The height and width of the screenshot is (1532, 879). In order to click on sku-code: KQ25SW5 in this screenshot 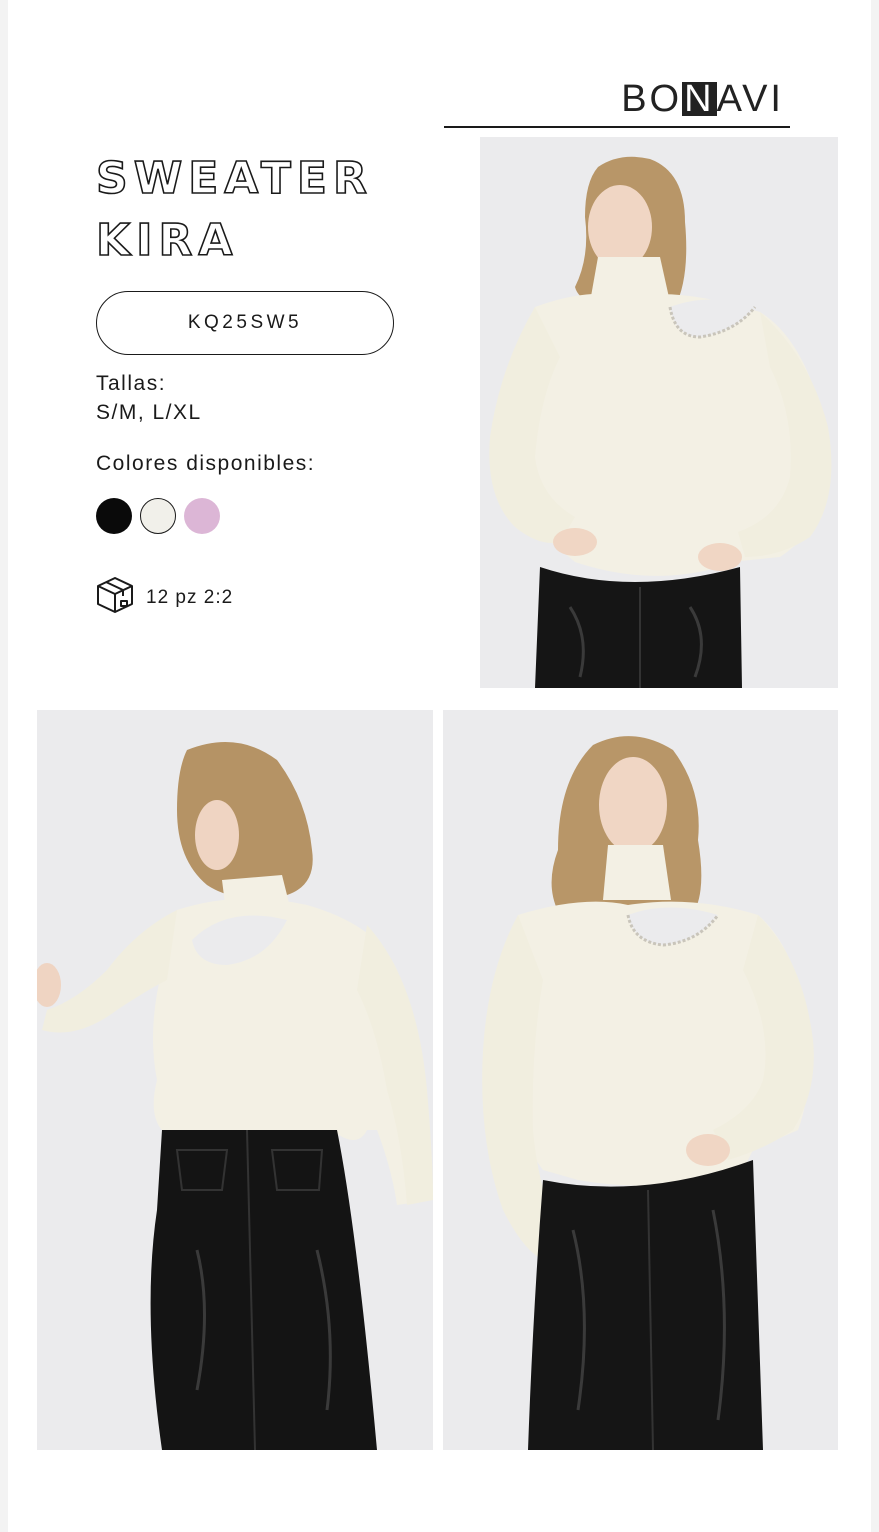, I will do `click(245, 322)`.